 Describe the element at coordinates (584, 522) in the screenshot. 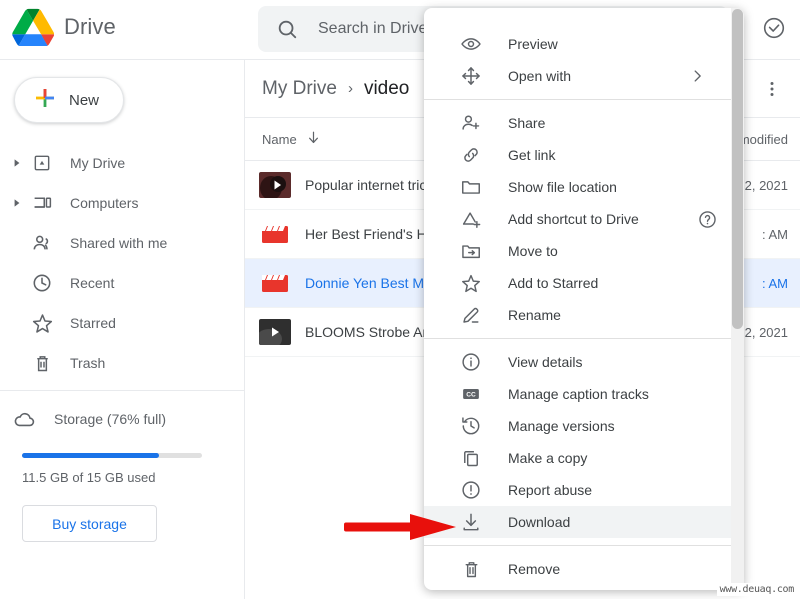

I see `menu-item-download: Download` at that location.